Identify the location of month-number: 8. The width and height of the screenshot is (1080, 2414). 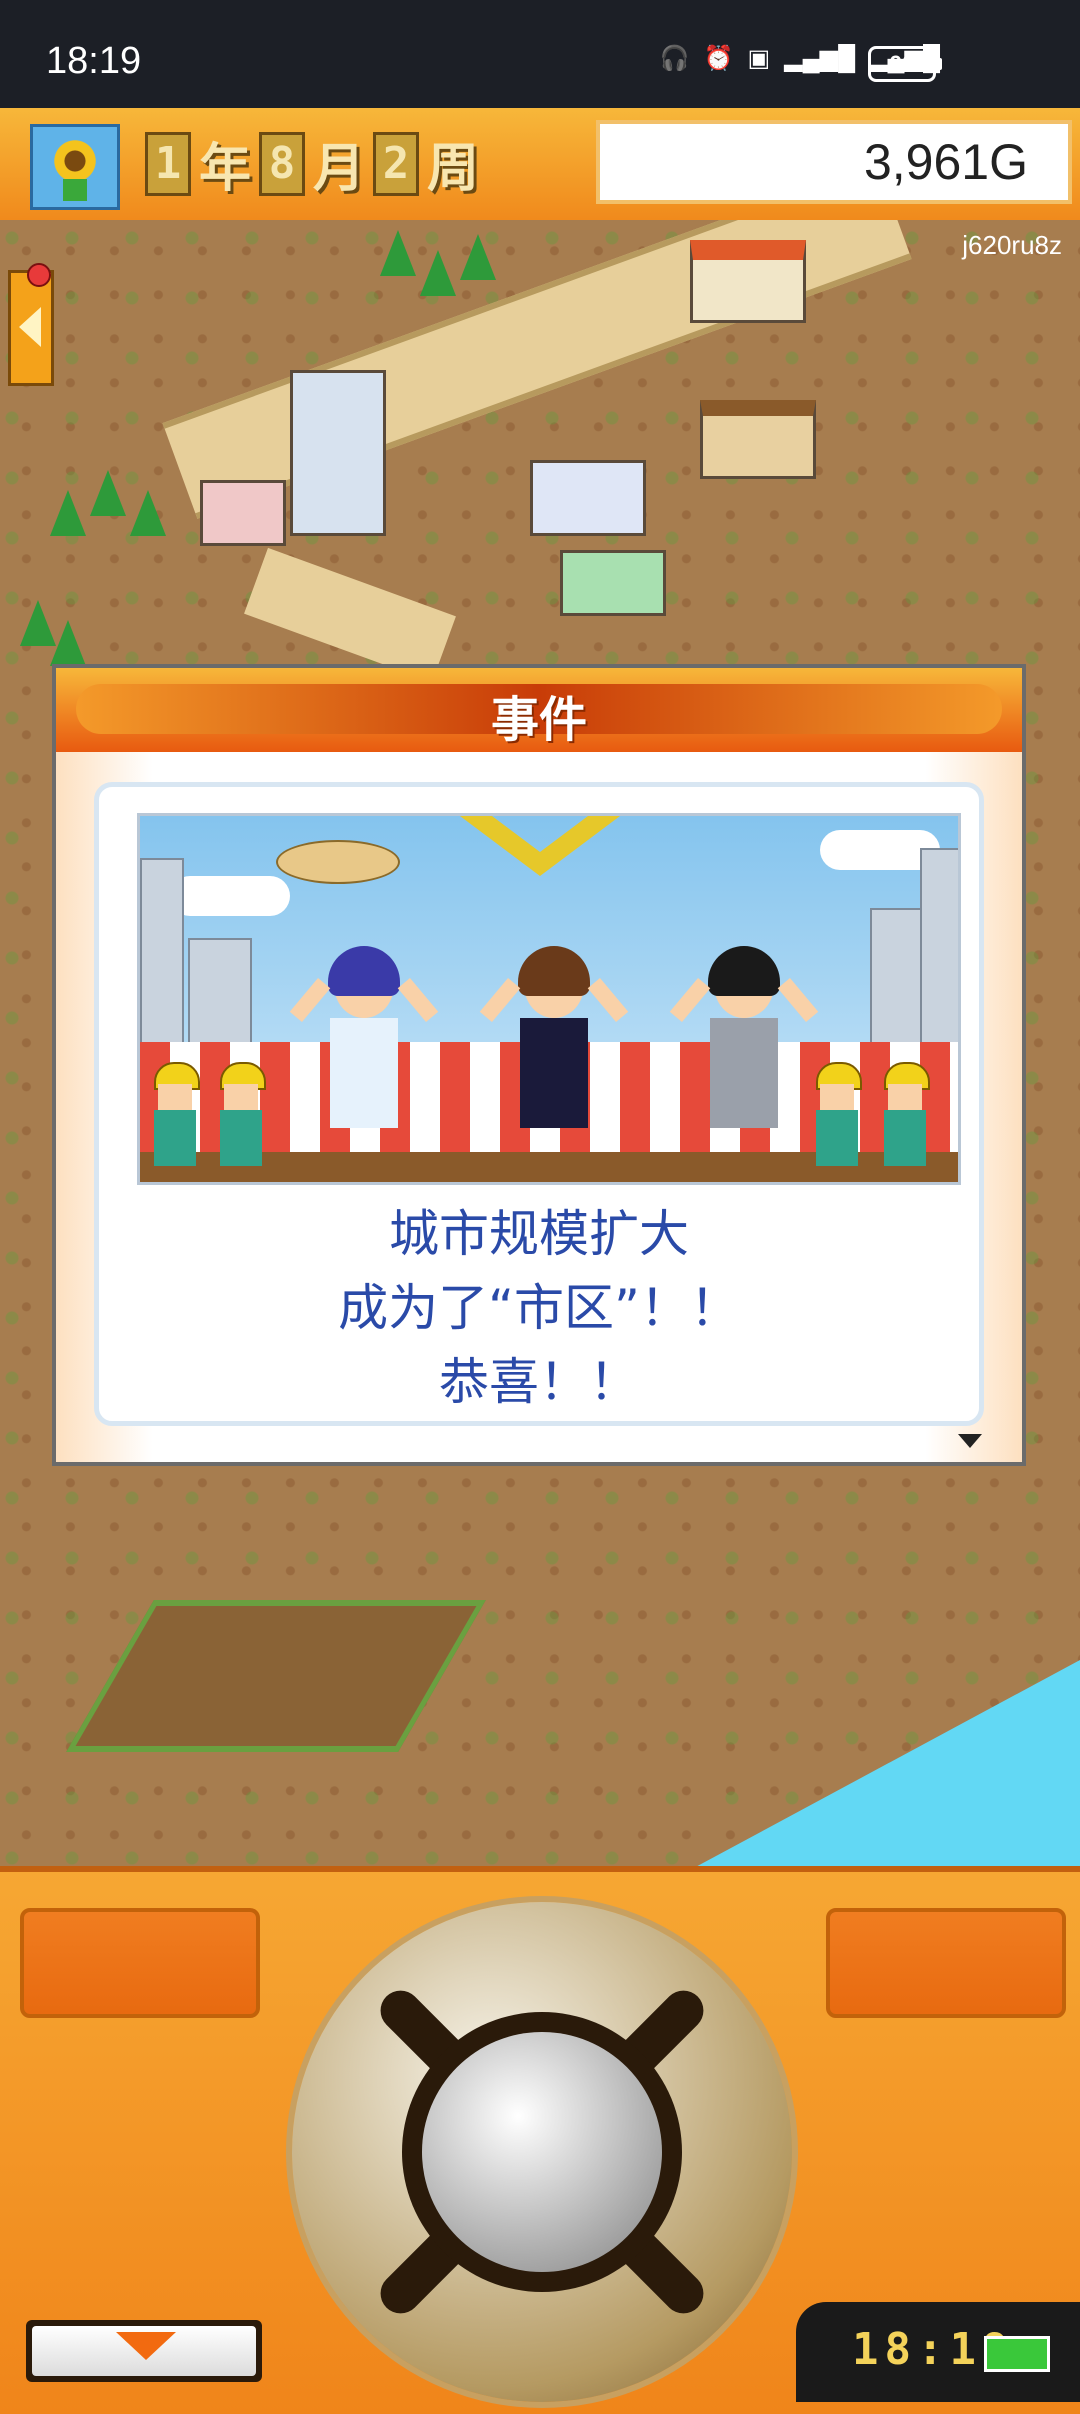
(282, 163).